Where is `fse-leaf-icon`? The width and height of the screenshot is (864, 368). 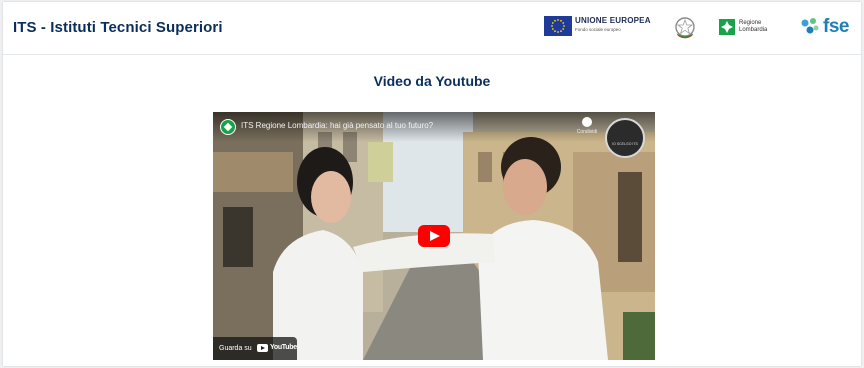 fse-leaf-icon is located at coordinates (810, 26).